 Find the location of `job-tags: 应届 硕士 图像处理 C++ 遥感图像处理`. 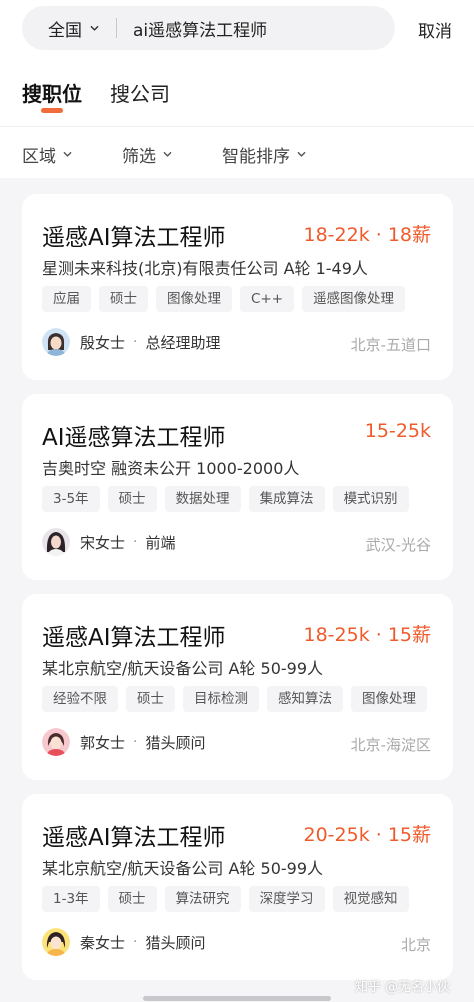

job-tags: 应届 硕士 图像处理 C++ 遥感图像处理 is located at coordinates (224, 299).